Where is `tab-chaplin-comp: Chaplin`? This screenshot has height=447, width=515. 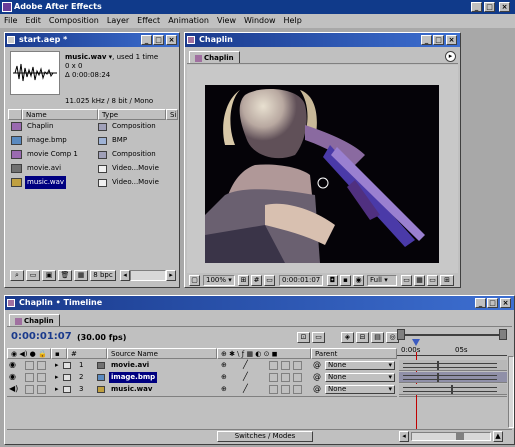 tab-chaplin-comp: Chaplin is located at coordinates (214, 57).